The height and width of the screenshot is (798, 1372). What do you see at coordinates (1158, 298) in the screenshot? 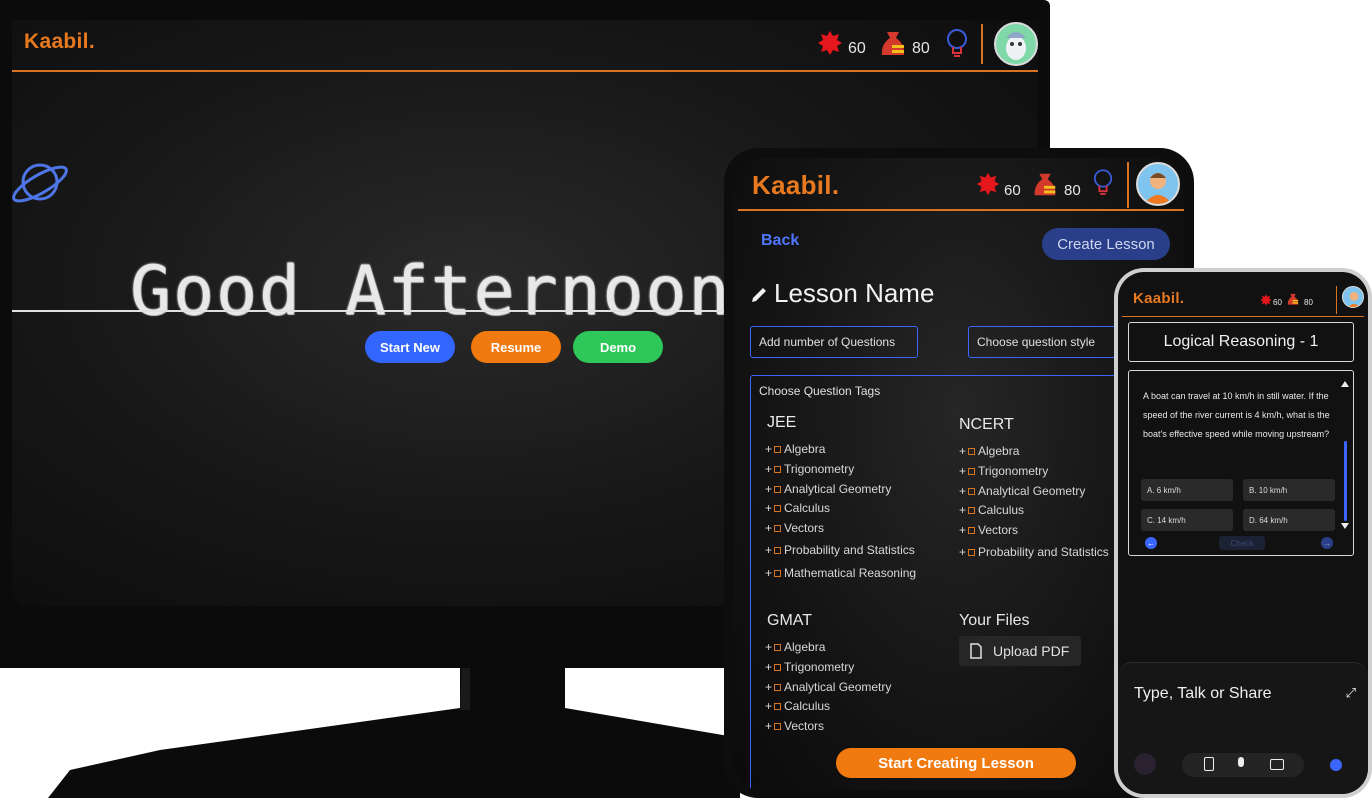
I see `phone-brand-logo: Kaabil.` at bounding box center [1158, 298].